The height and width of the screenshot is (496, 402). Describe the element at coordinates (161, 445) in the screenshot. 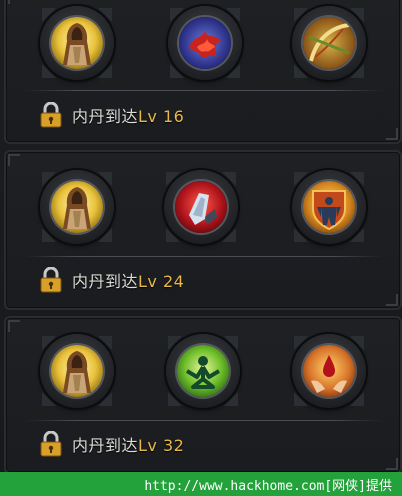

I see `requirement-level: Lv 32` at that location.